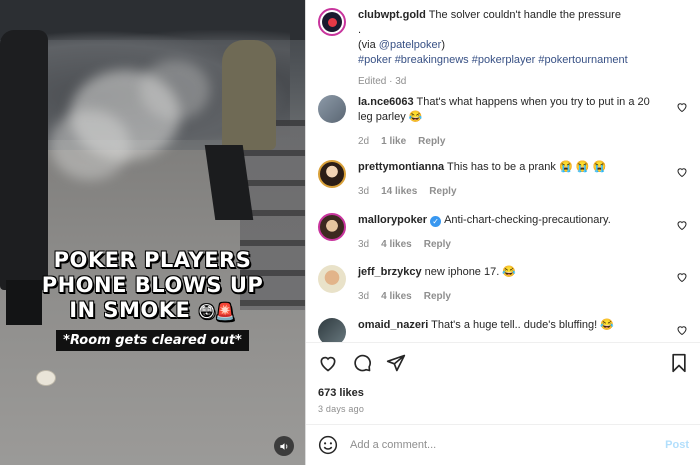  Describe the element at coordinates (341, 409) in the screenshot. I see `post-time: 3 days ago` at that location.